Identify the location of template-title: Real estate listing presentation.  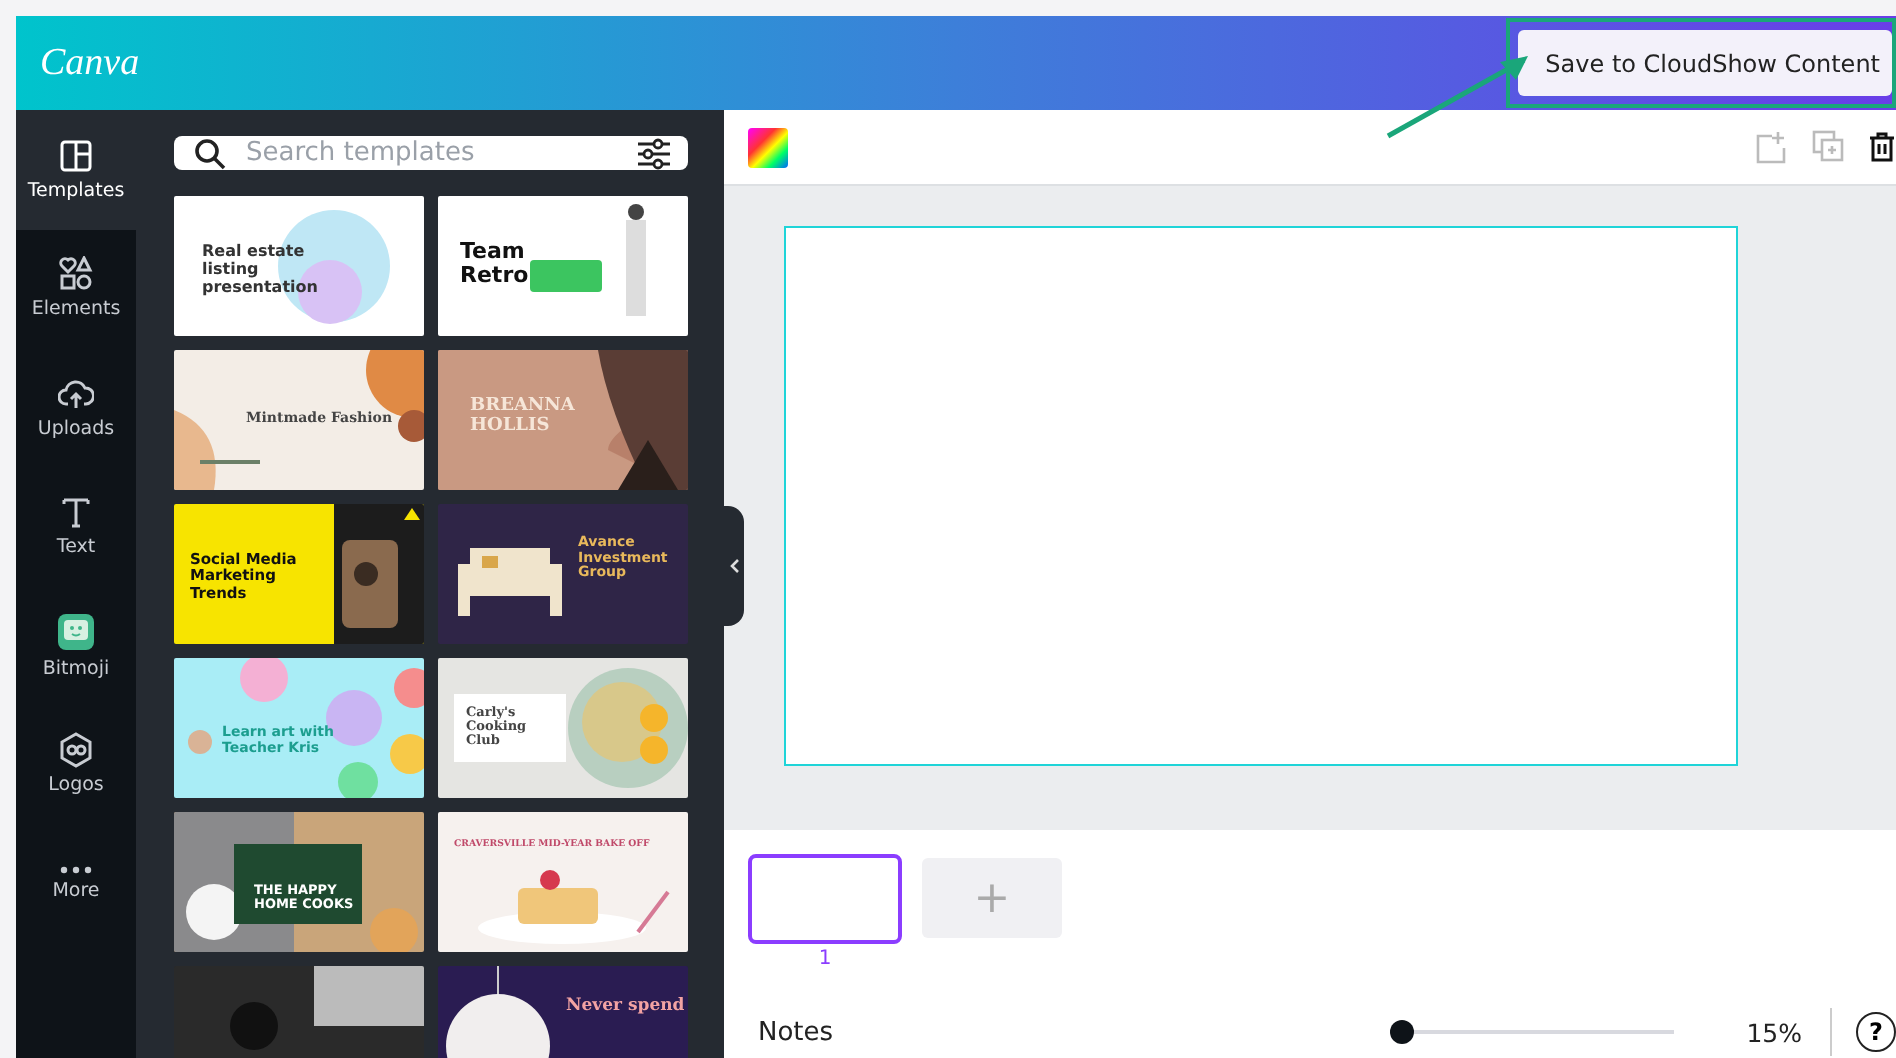
(261, 270).